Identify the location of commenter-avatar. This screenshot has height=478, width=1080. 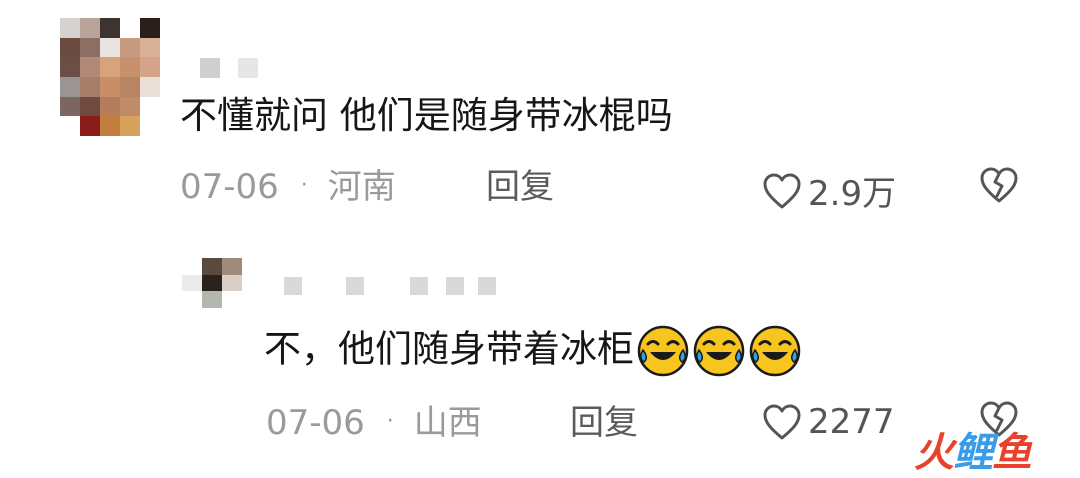
(110, 77).